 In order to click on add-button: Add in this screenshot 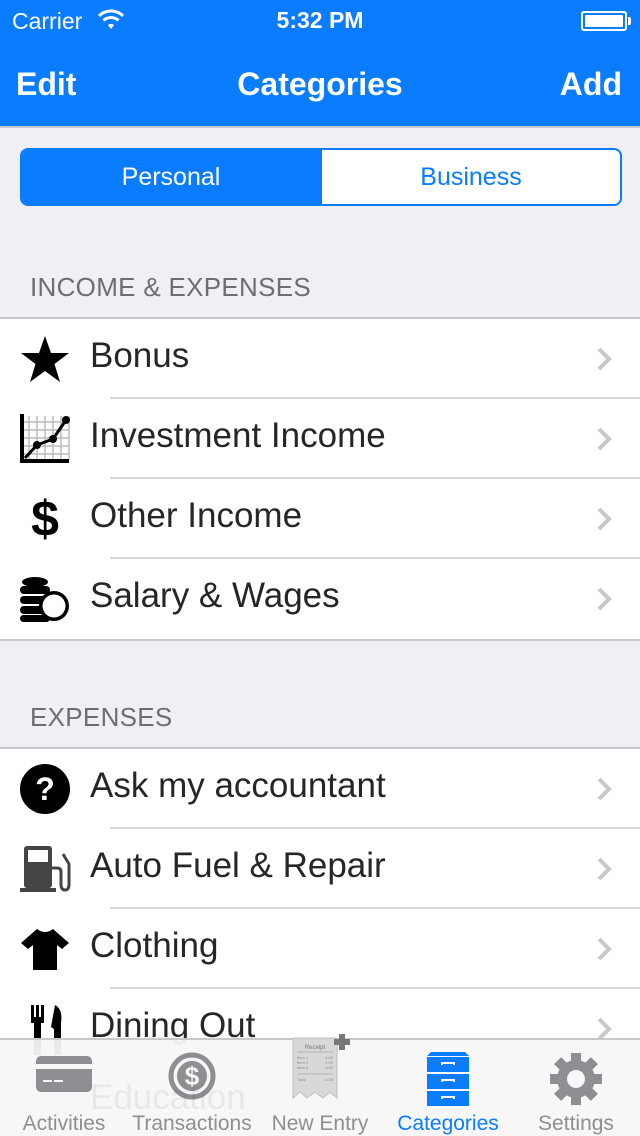, I will do `click(591, 84)`.